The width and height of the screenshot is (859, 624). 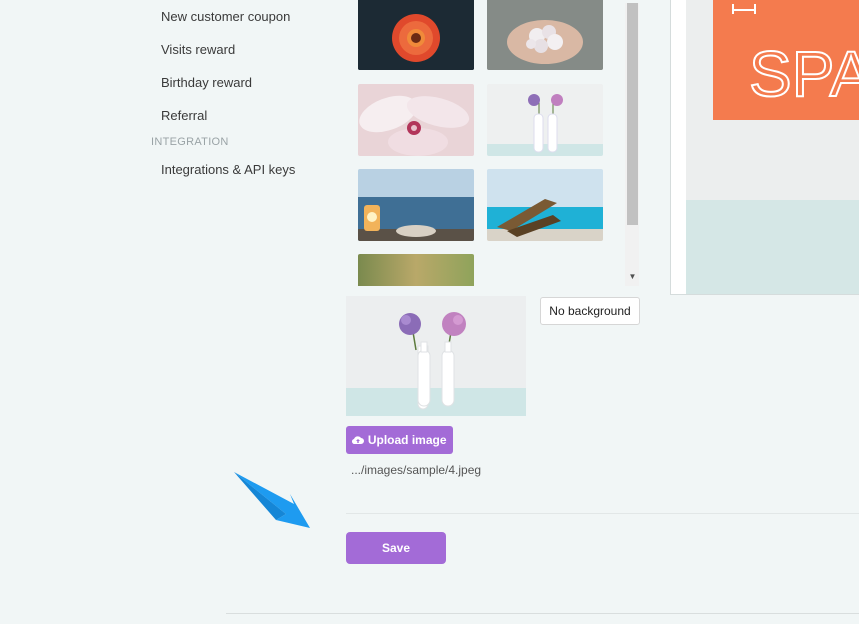 I want to click on preview-image: SPA, so click(x=772, y=147).